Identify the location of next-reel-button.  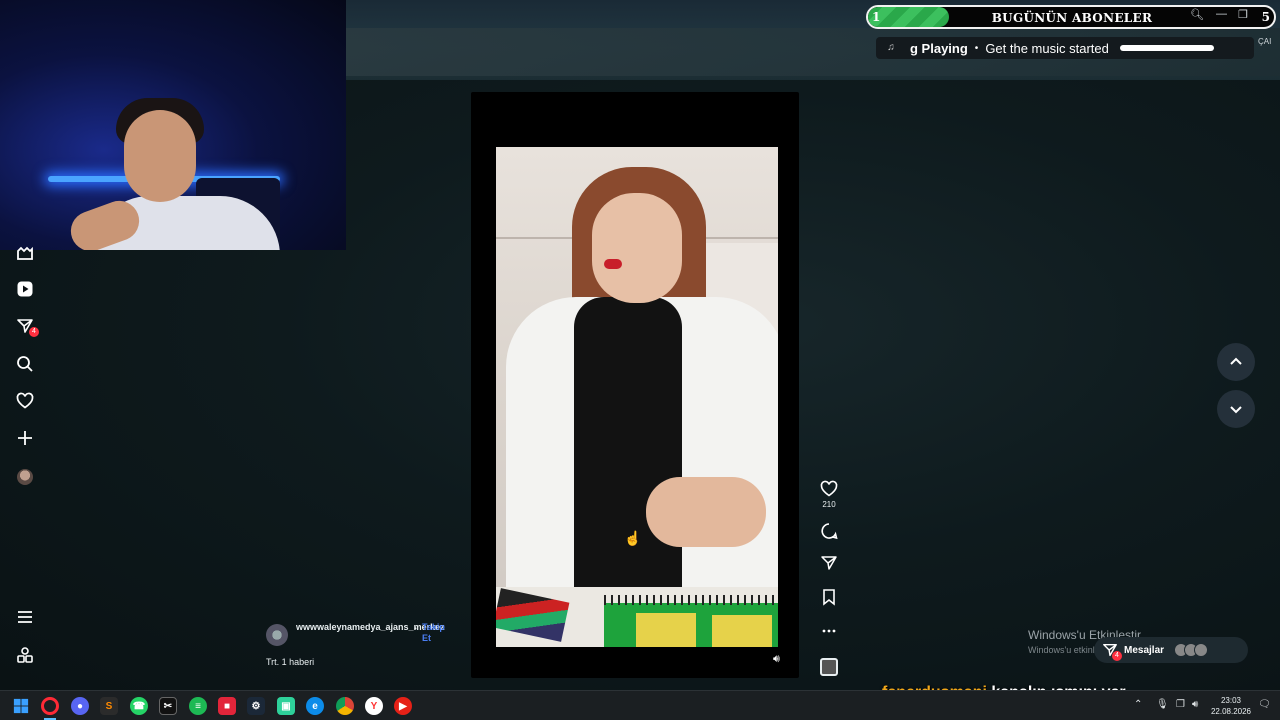
(1236, 409).